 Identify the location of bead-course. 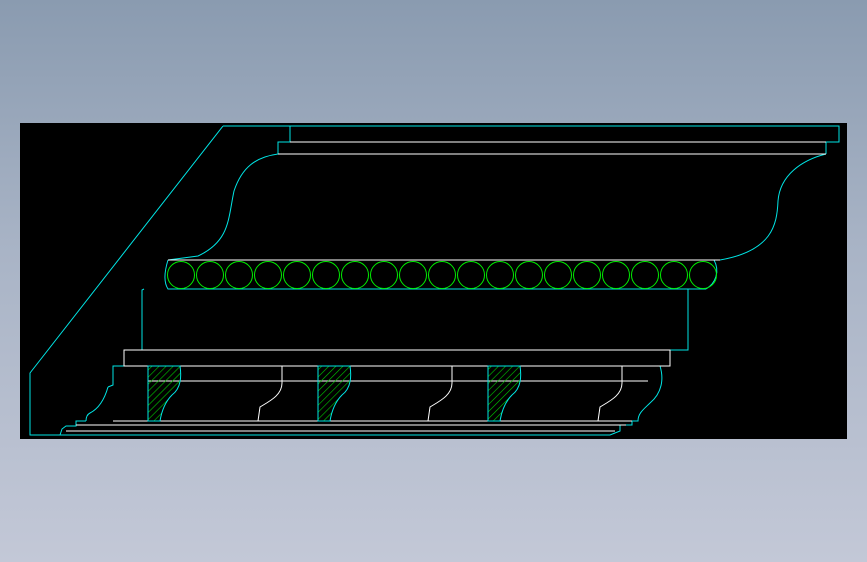
(442, 275).